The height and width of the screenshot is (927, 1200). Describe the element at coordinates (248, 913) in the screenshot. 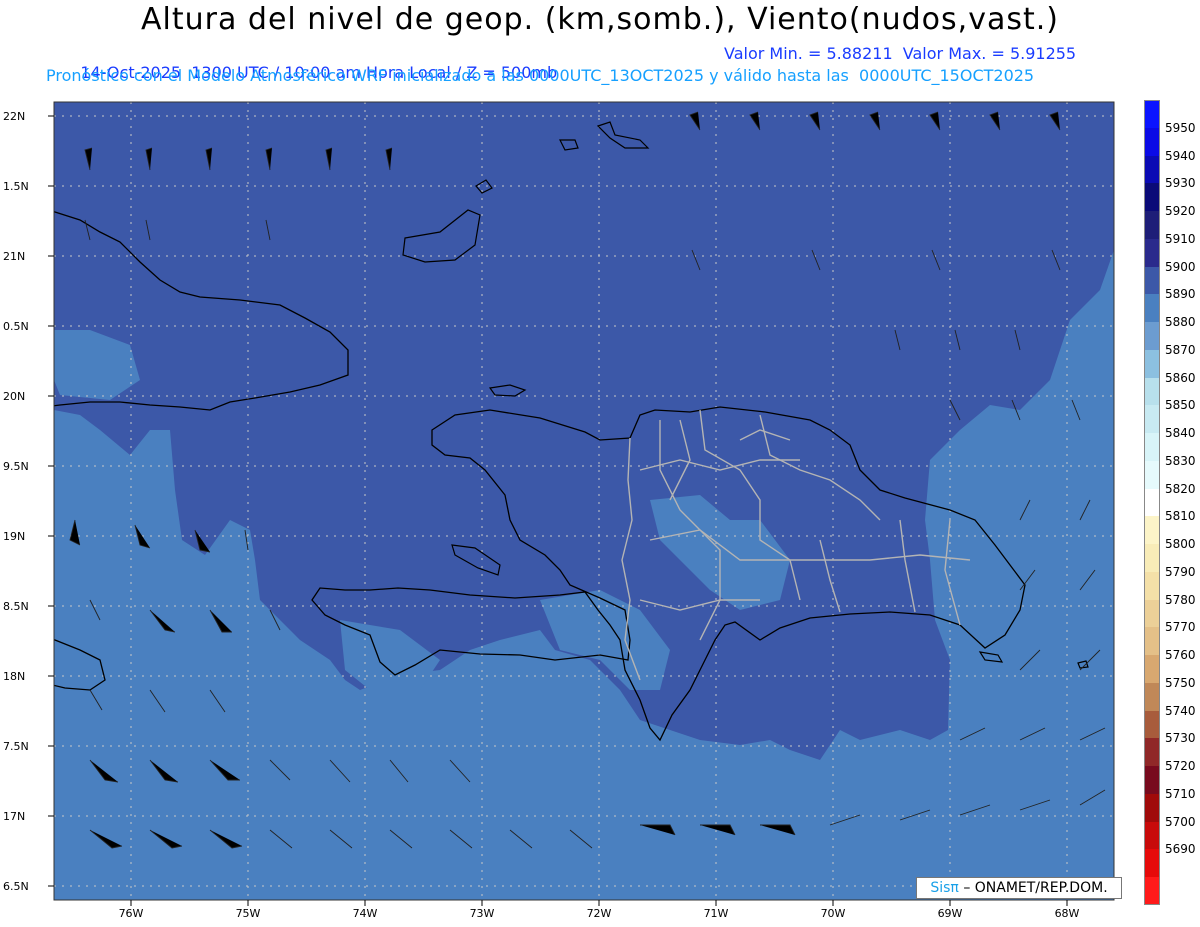

I see `lon-label: 75W` at that location.